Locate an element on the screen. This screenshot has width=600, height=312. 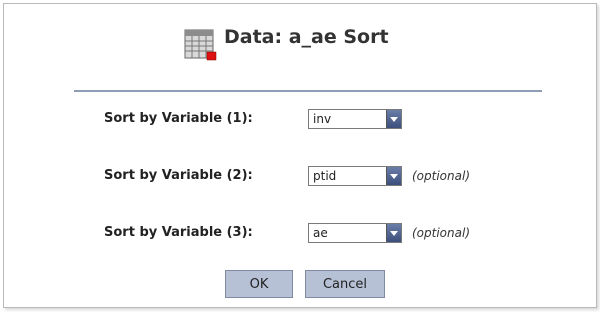
table-icon is located at coordinates (201, 45).